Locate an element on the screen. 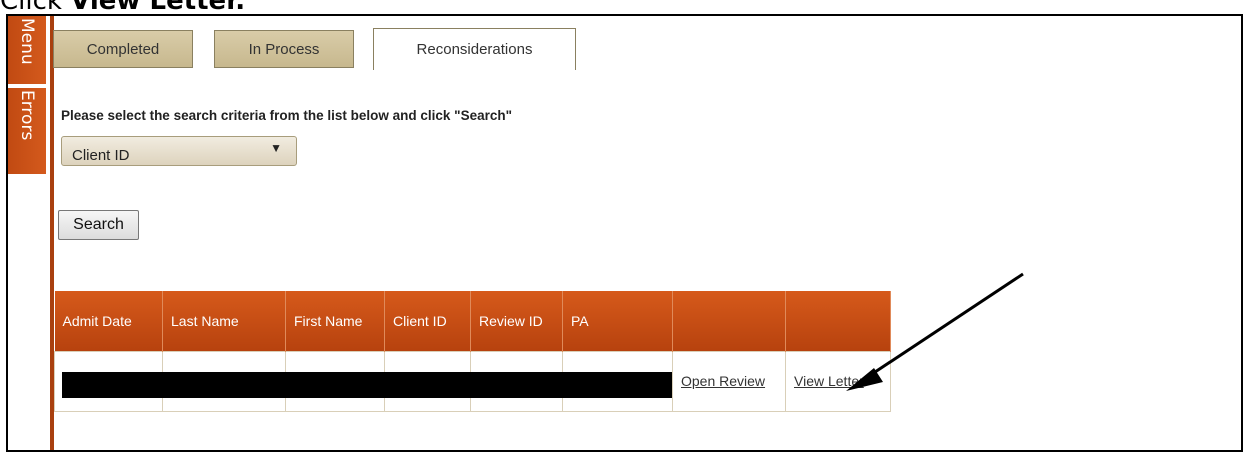 This screenshot has height=455, width=1249. annotation-arrow-icon is located at coordinates (935, 331).